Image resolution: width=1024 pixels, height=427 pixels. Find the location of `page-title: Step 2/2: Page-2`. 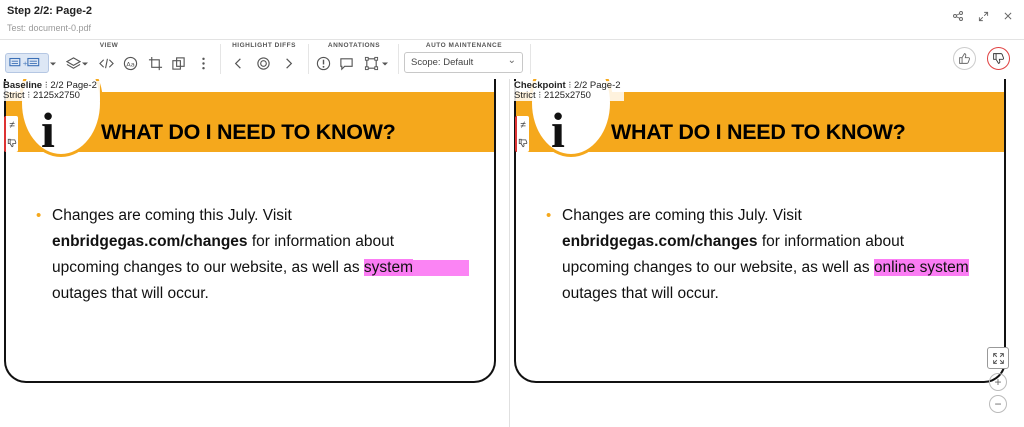

page-title: Step 2/2: Page-2 is located at coordinates (49, 11).